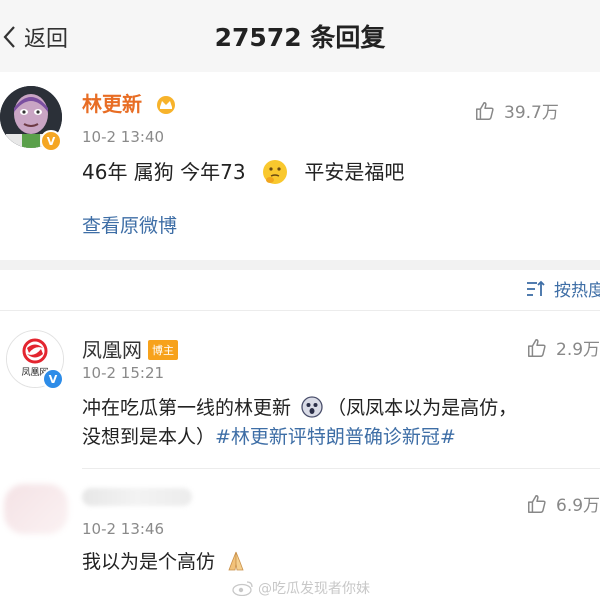 Image resolution: width=600 pixels, height=600 pixels. I want to click on reply-count: 27572, so click(258, 37).